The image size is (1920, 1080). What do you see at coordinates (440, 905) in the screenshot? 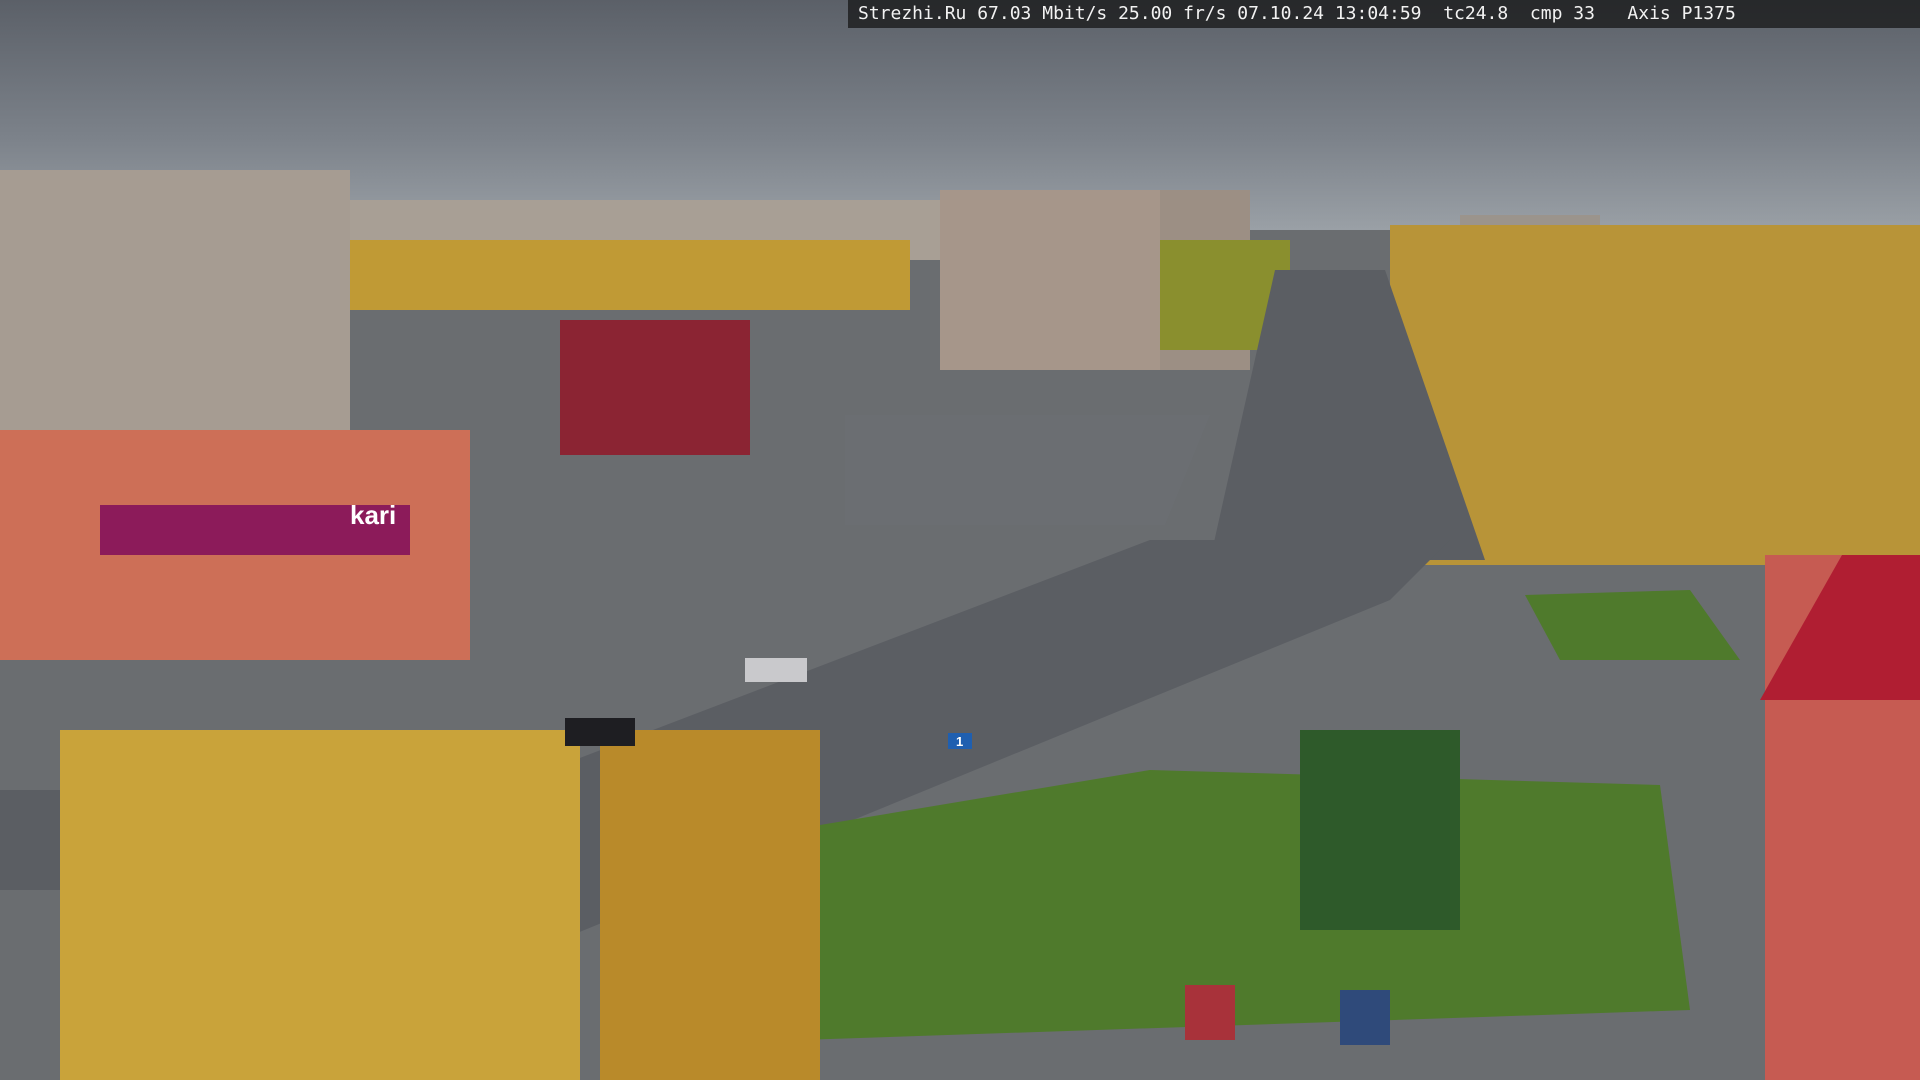
I see `foreground-trees` at bounding box center [440, 905].